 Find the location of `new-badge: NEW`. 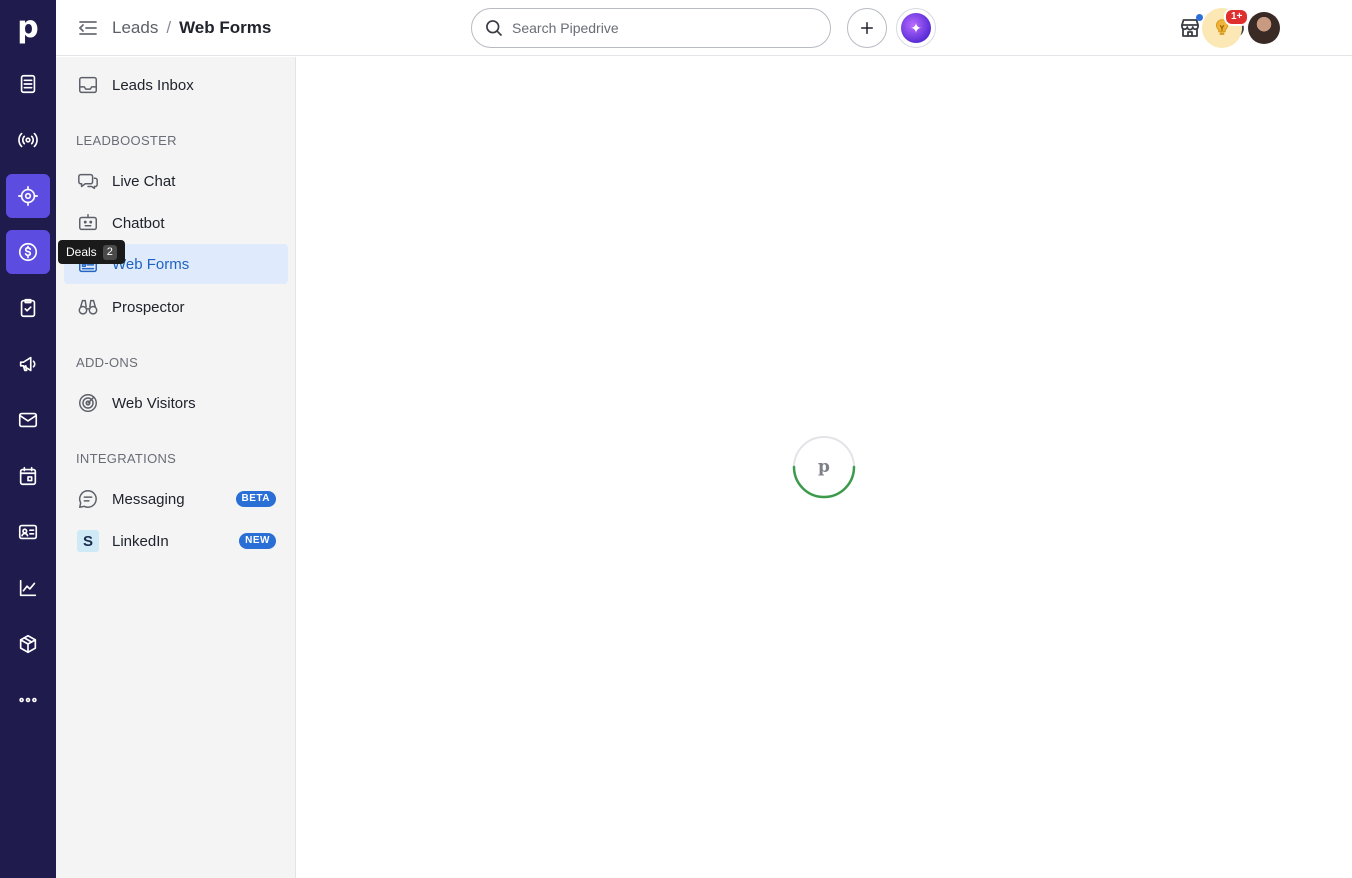

new-badge: NEW is located at coordinates (257, 541).